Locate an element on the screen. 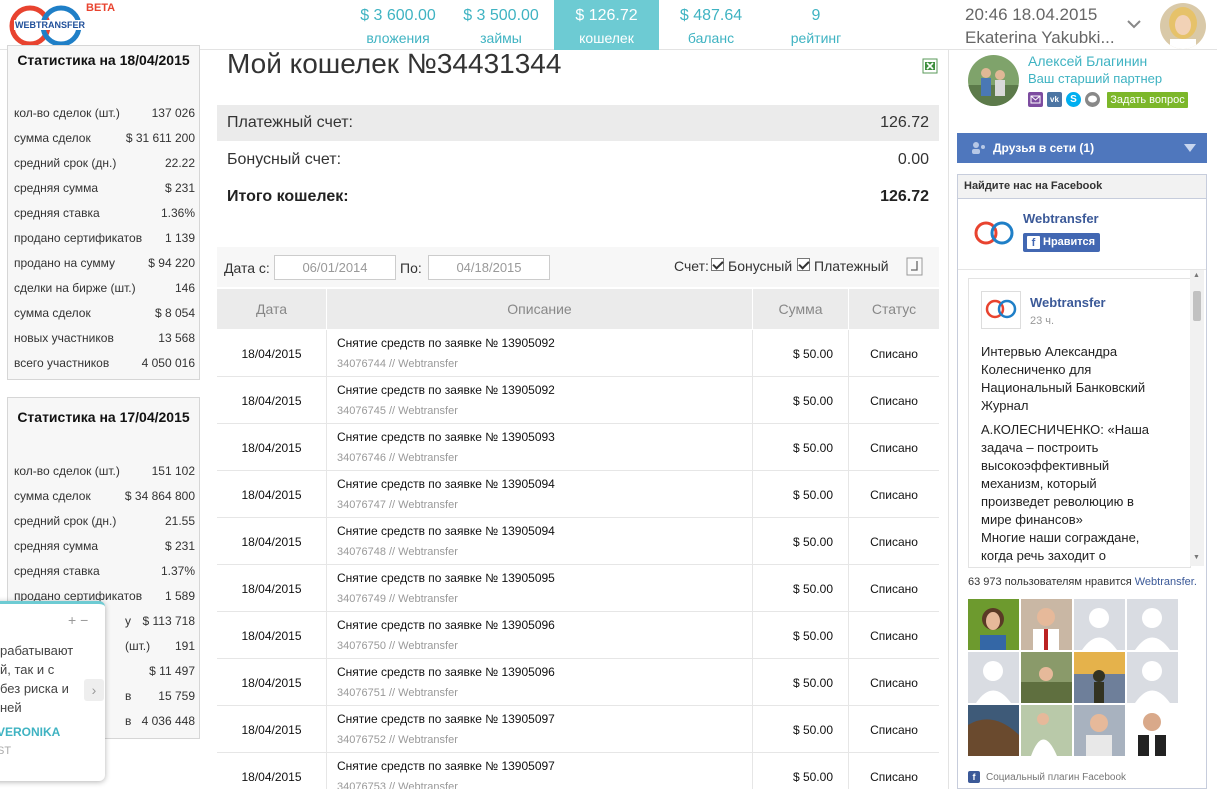  account-value: 126.72 is located at coordinates (904, 122).